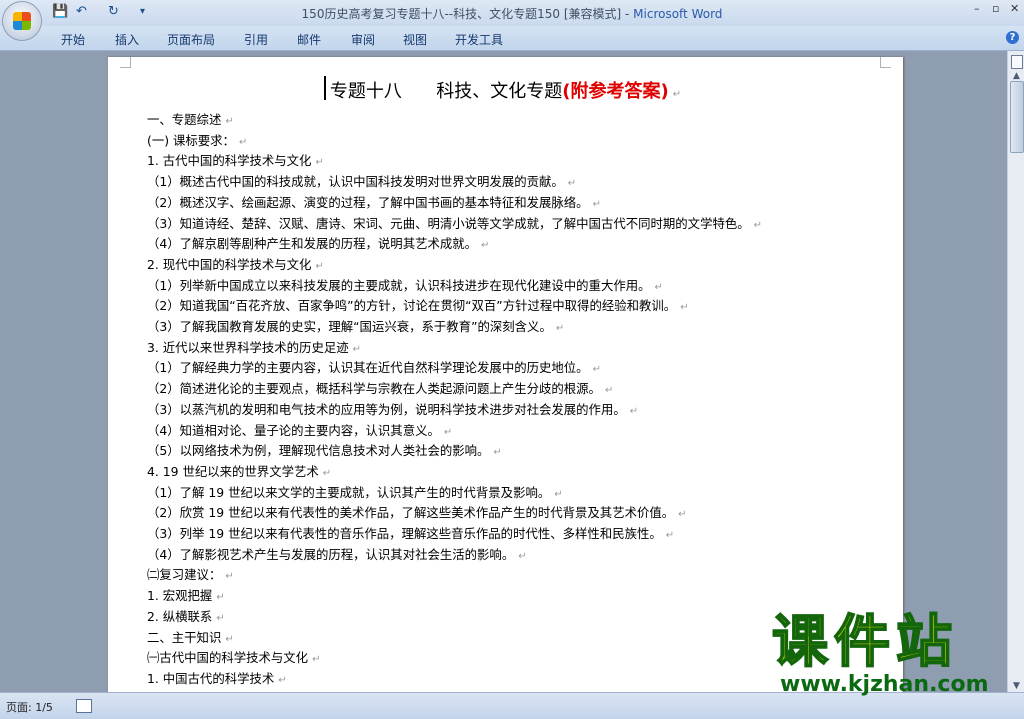 Image resolution: width=1024 pixels, height=719 pixels. What do you see at coordinates (363, 39) in the screenshot?
I see `tab-review: 审阅` at bounding box center [363, 39].